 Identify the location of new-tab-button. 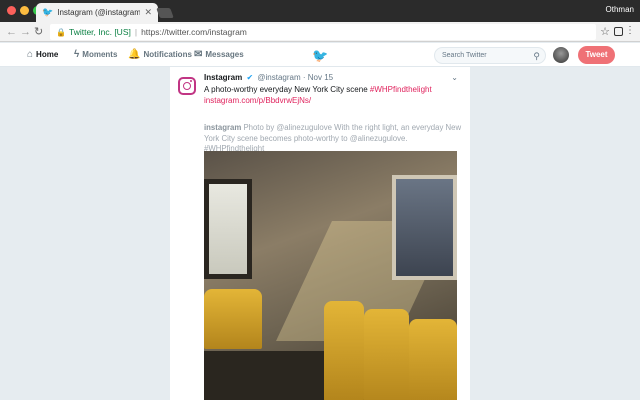
(165, 13).